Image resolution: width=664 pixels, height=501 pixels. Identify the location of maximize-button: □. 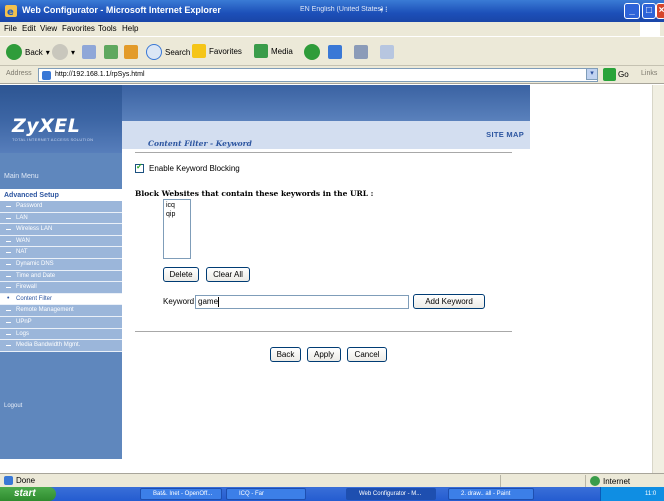
(649, 11).